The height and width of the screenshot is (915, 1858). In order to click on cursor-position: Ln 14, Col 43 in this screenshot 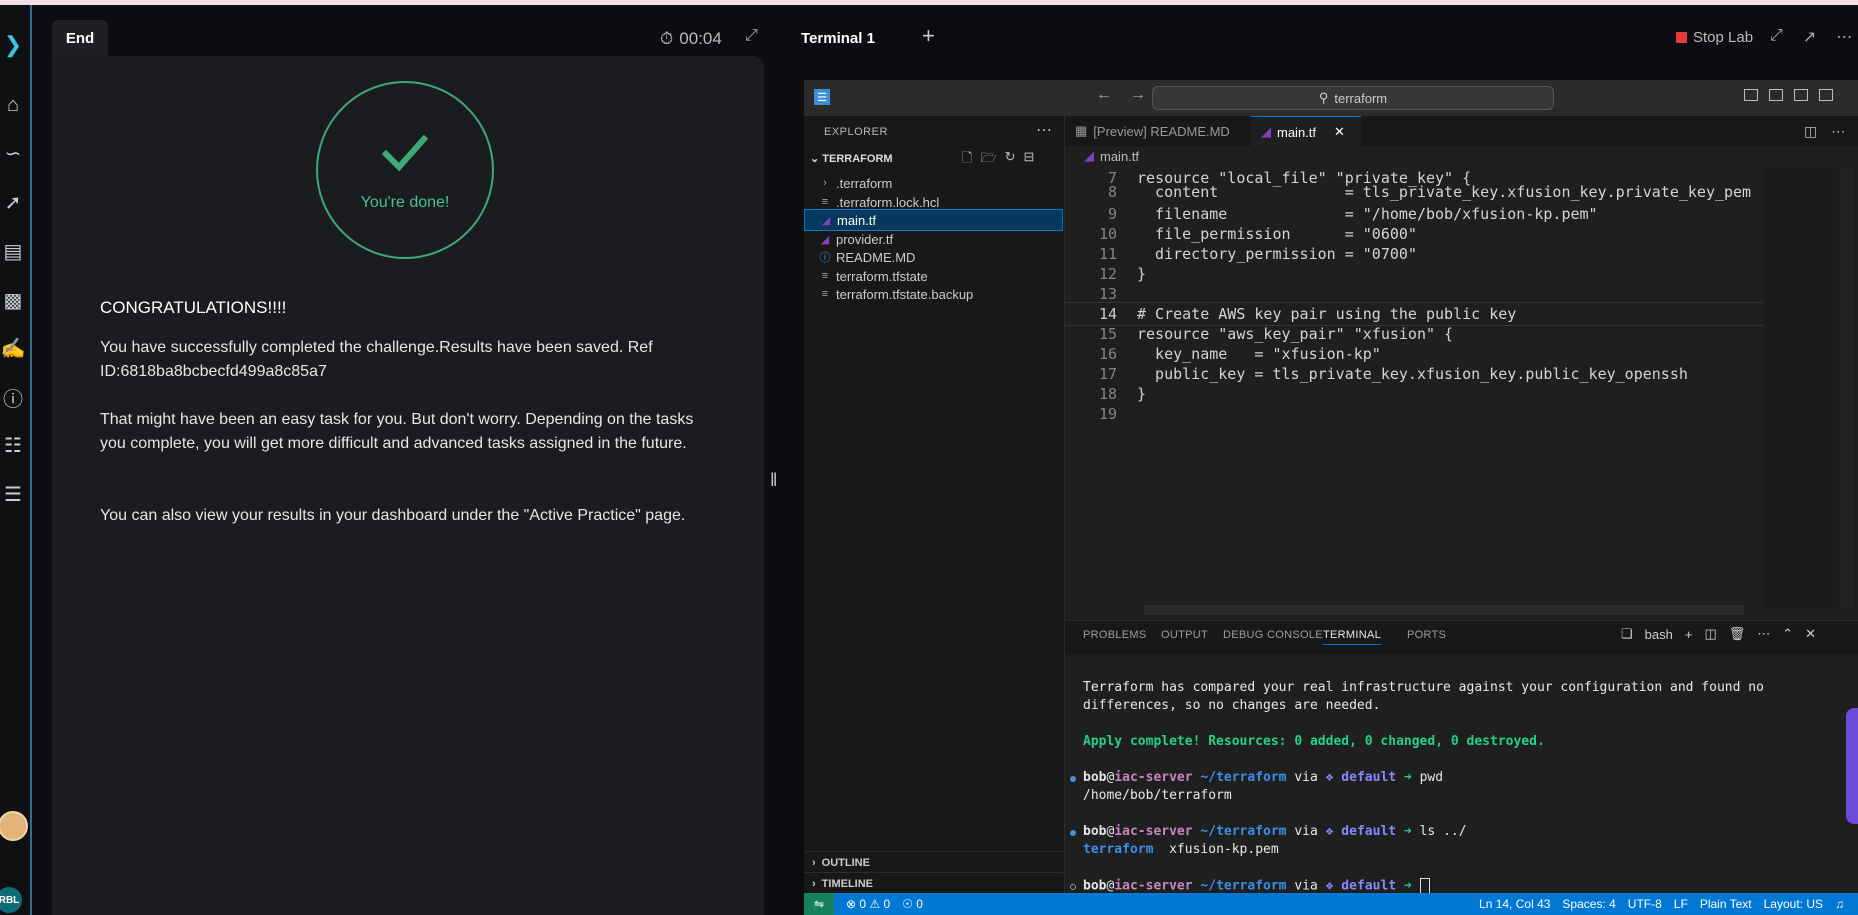, I will do `click(1514, 904)`.